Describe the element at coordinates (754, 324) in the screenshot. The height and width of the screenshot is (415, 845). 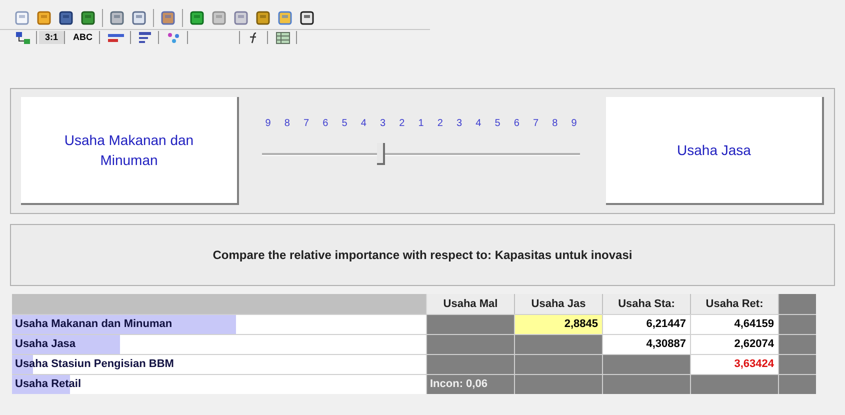
I see `cell-value: 4,64159` at that location.